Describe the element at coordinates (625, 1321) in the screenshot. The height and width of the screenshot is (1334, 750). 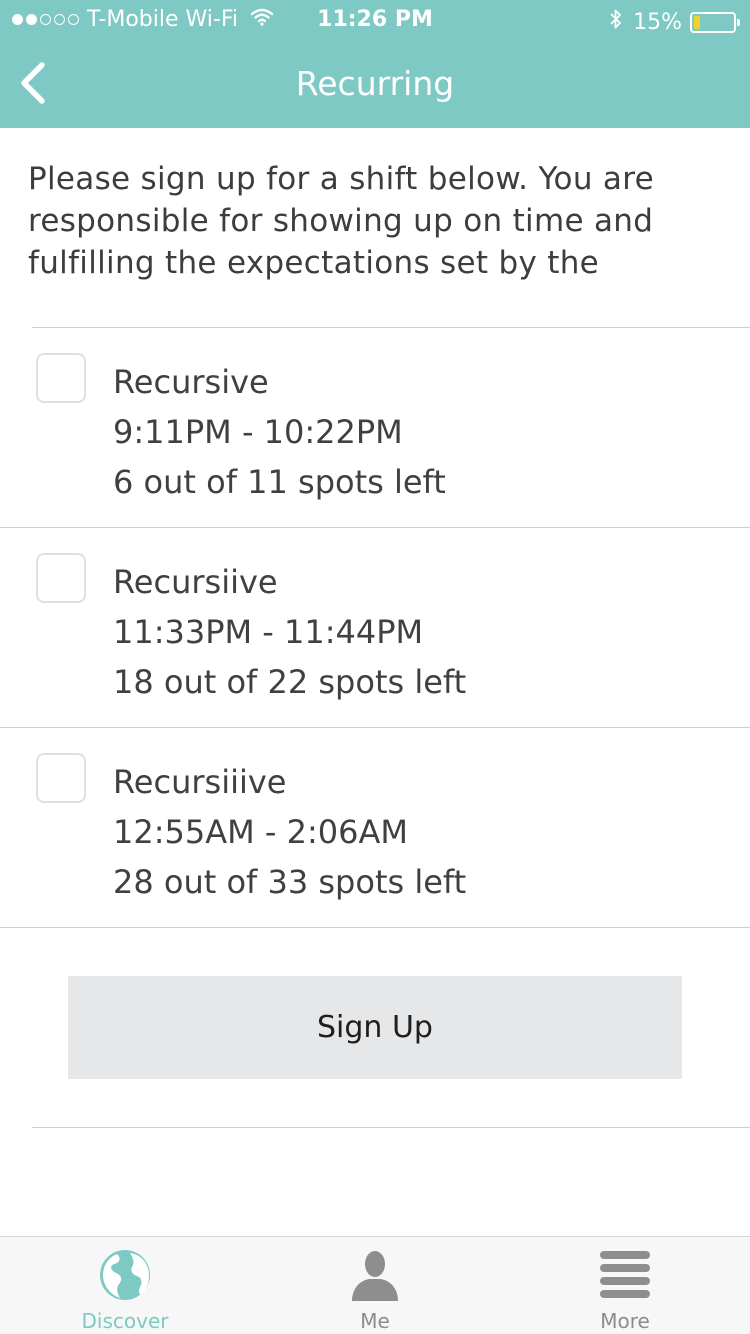
I see `tab-label: More` at that location.